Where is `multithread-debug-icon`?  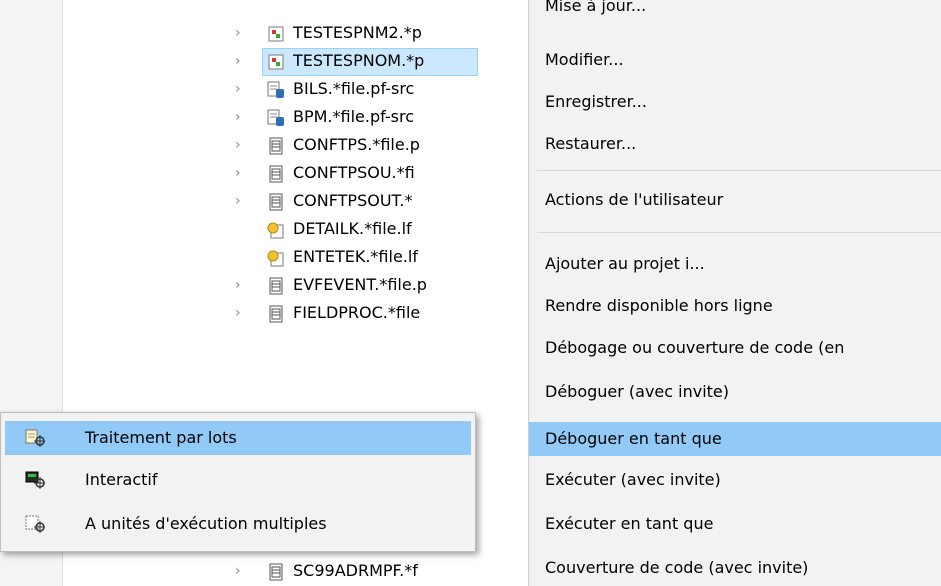
multithread-debug-icon is located at coordinates (35, 524).